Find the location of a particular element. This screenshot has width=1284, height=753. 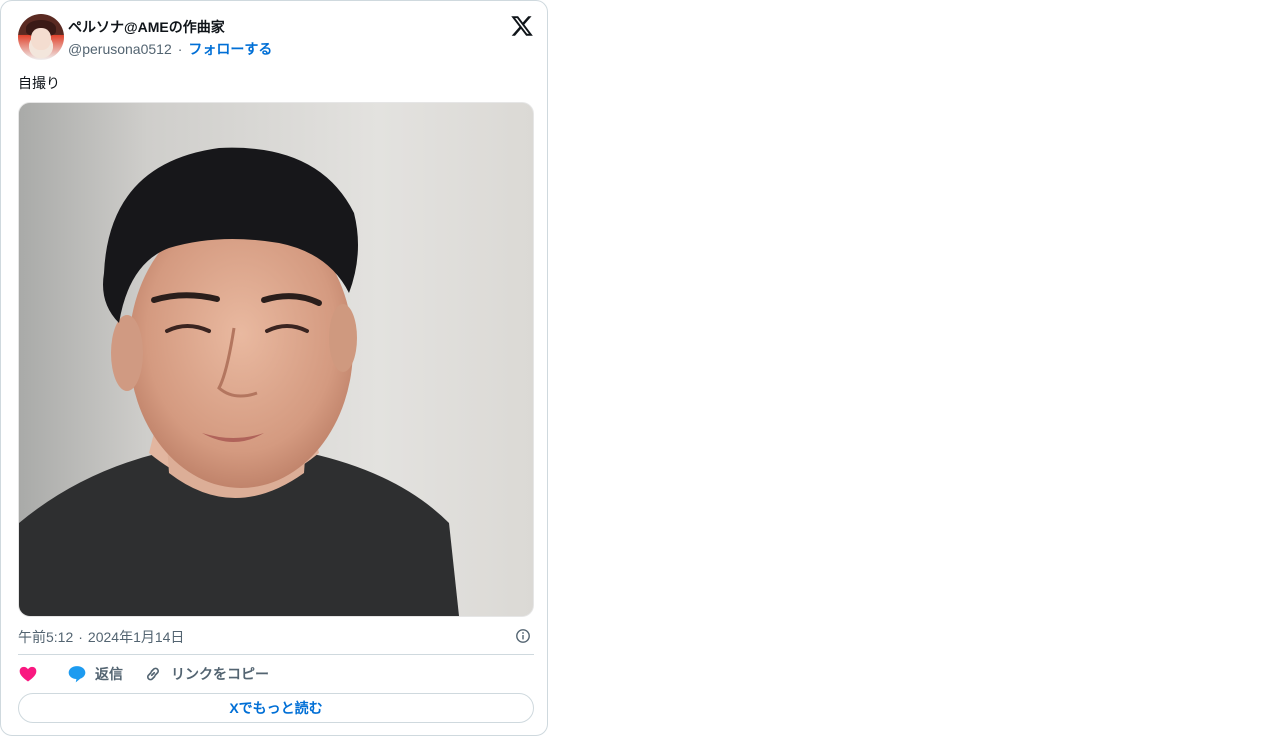

action-bar: 返信 リンクをコピー is located at coordinates (143, 674).